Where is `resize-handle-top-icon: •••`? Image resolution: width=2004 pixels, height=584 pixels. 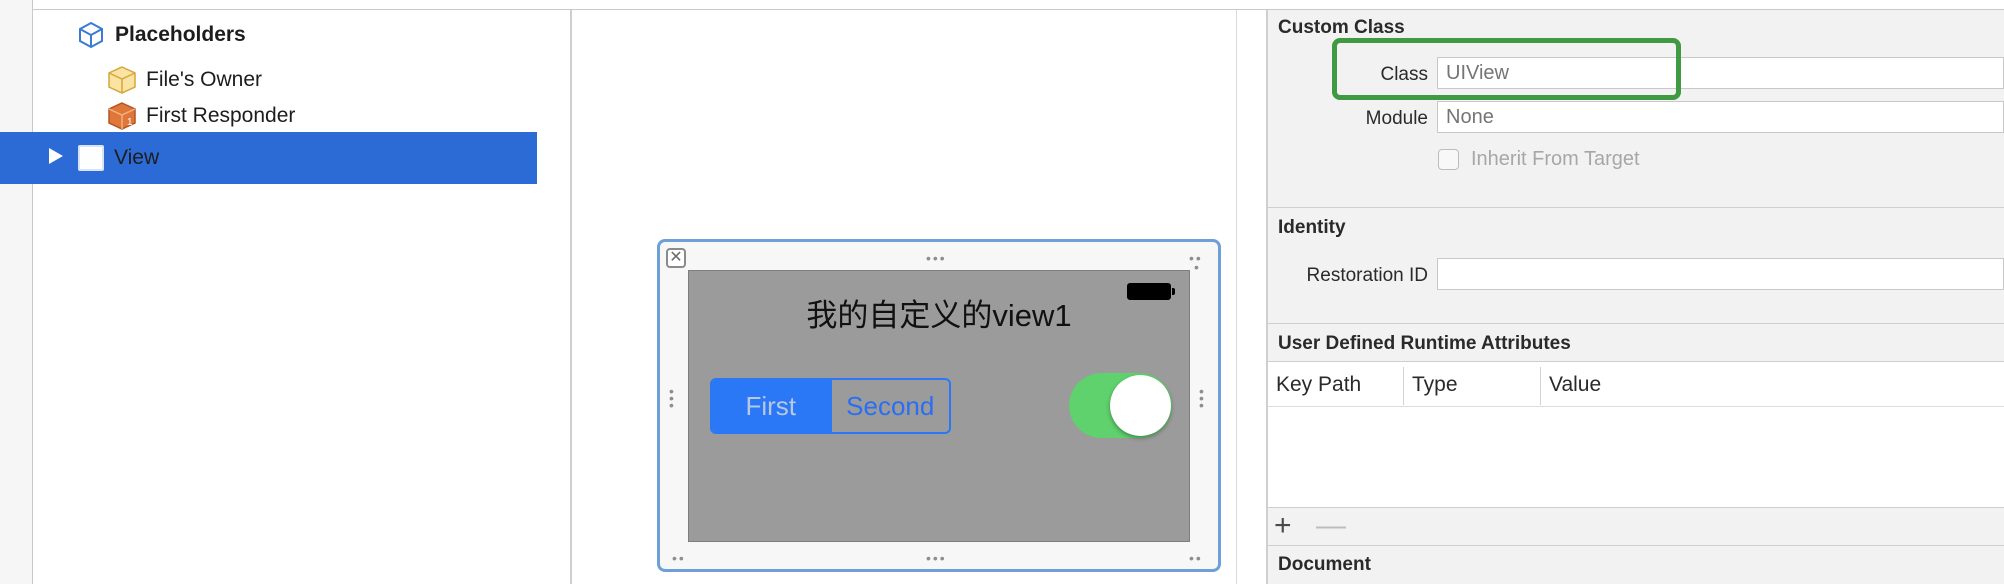 resize-handle-top-icon: ••• is located at coordinates (936, 258).